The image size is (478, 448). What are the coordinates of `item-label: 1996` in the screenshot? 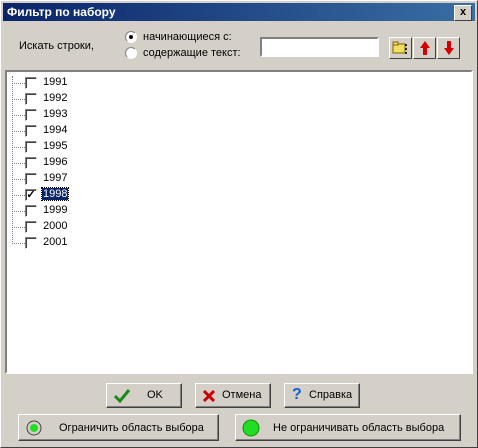 It's located at (55, 162).